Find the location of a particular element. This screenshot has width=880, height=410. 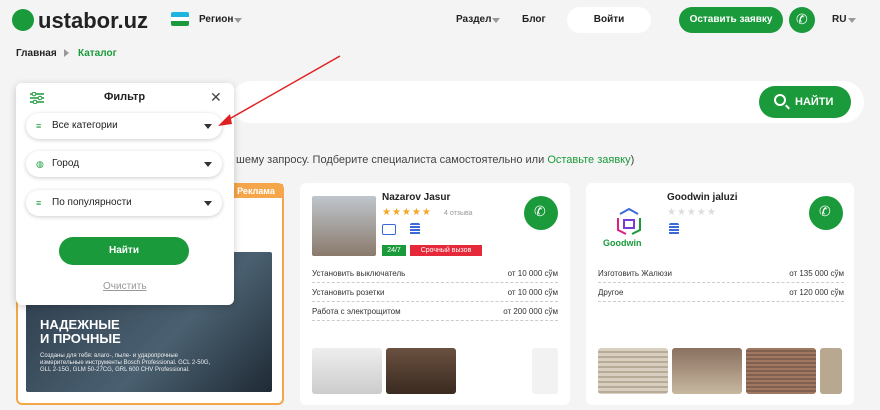

availability-badge: 24/7 is located at coordinates (394, 250).